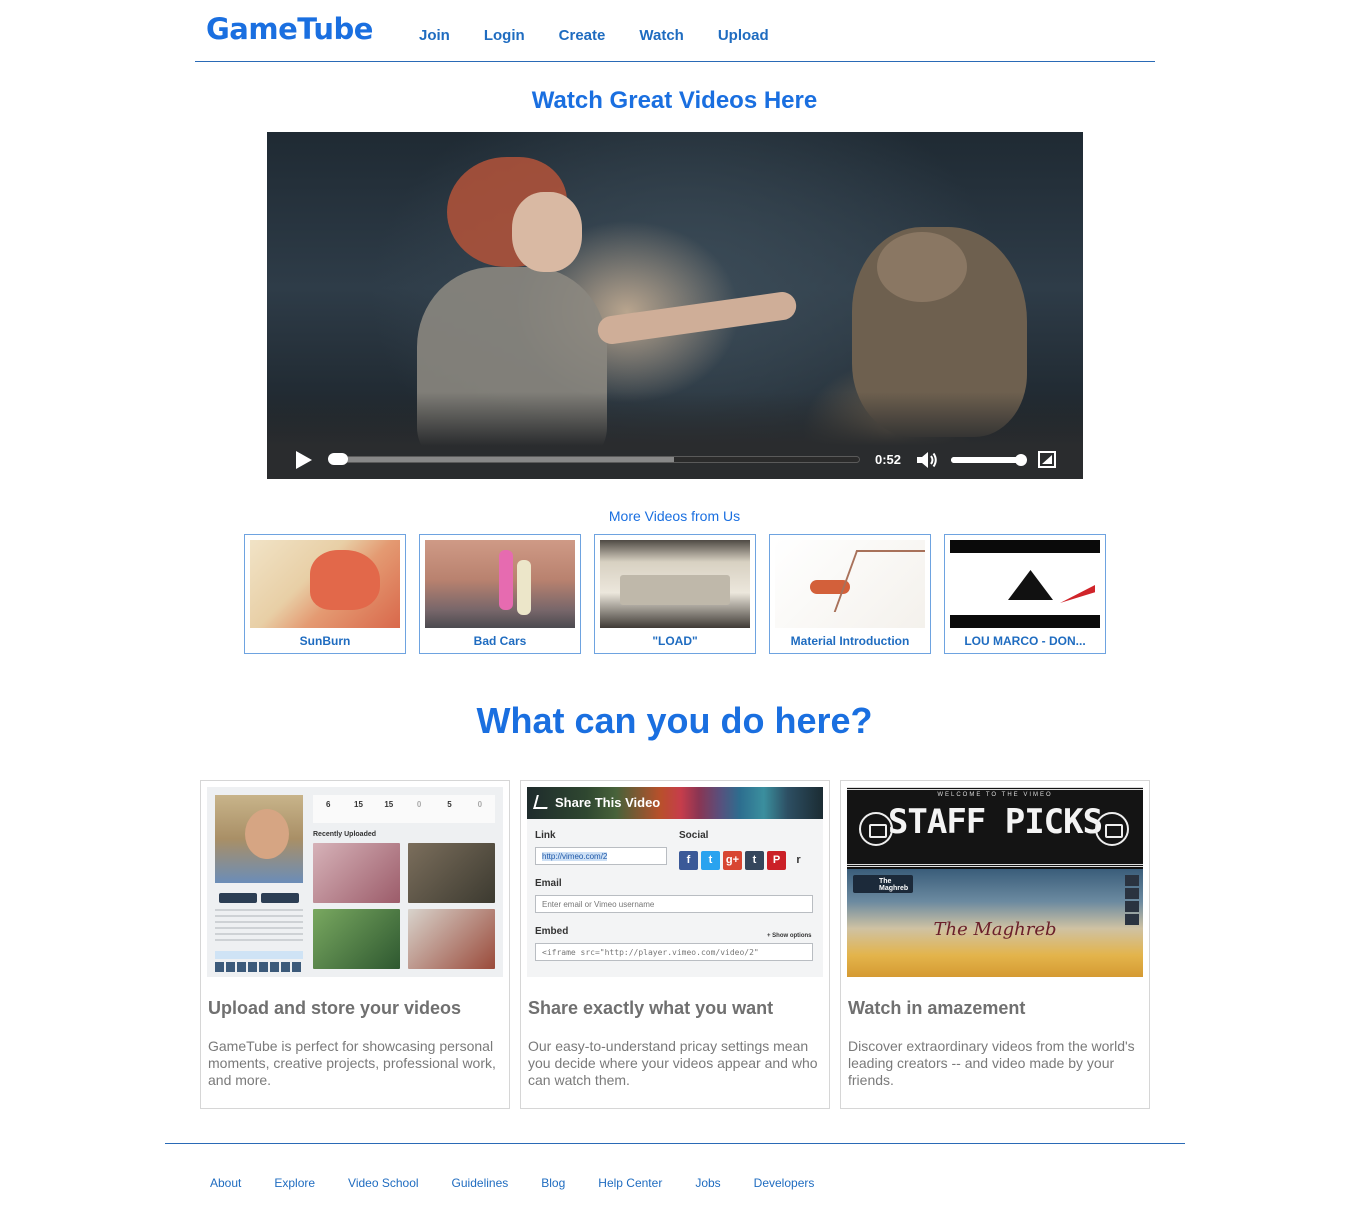 The image size is (1349, 1220). I want to click on embed-label: Embed, so click(552, 931).